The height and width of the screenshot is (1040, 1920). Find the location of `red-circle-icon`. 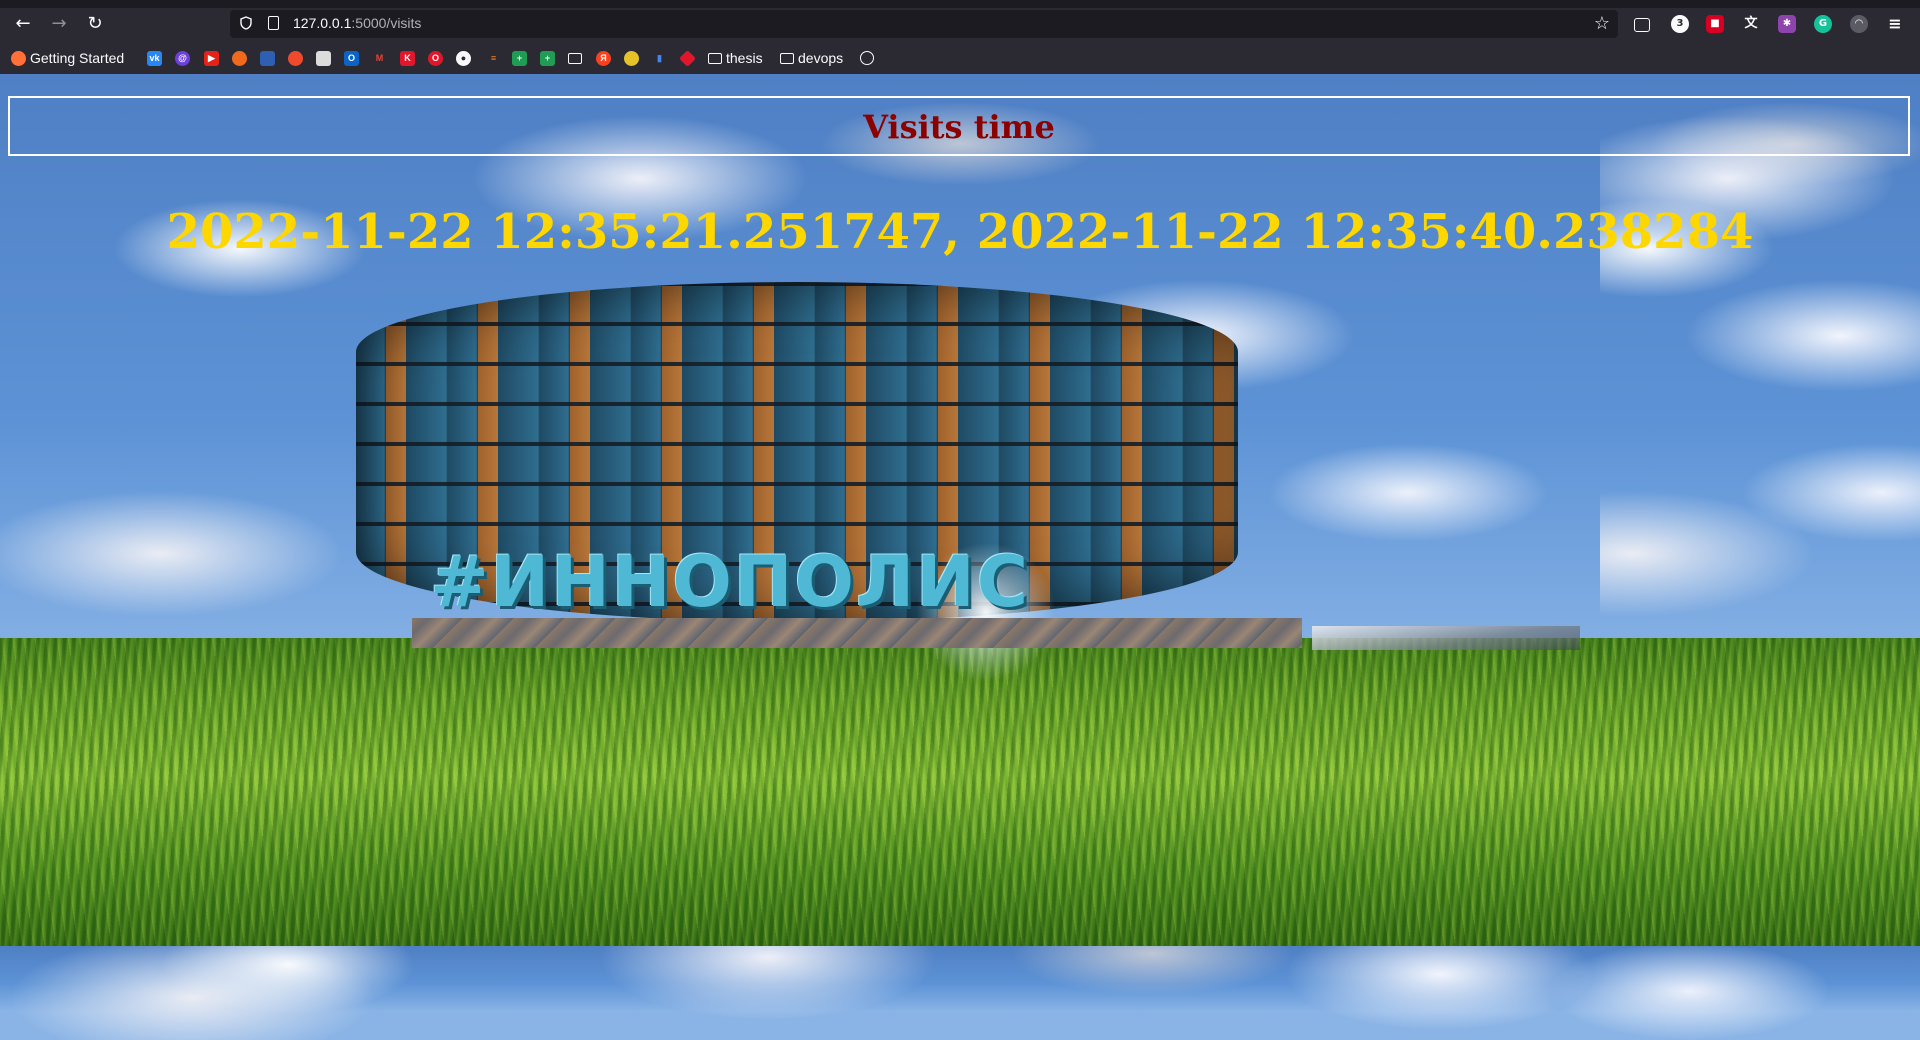

red-circle-icon is located at coordinates (295, 58).